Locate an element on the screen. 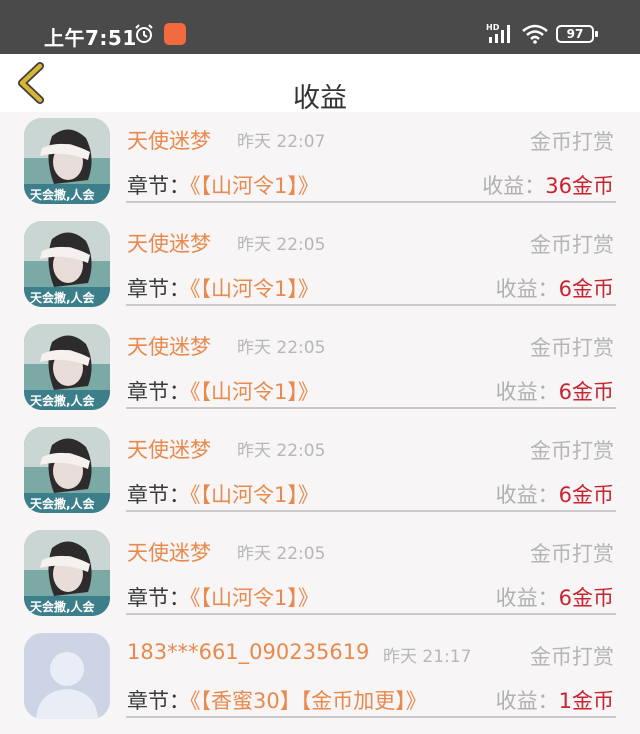 The width and height of the screenshot is (640, 734). chapter-info: 章节：《【香蜜30】【金币加更】》 is located at coordinates (277, 700).